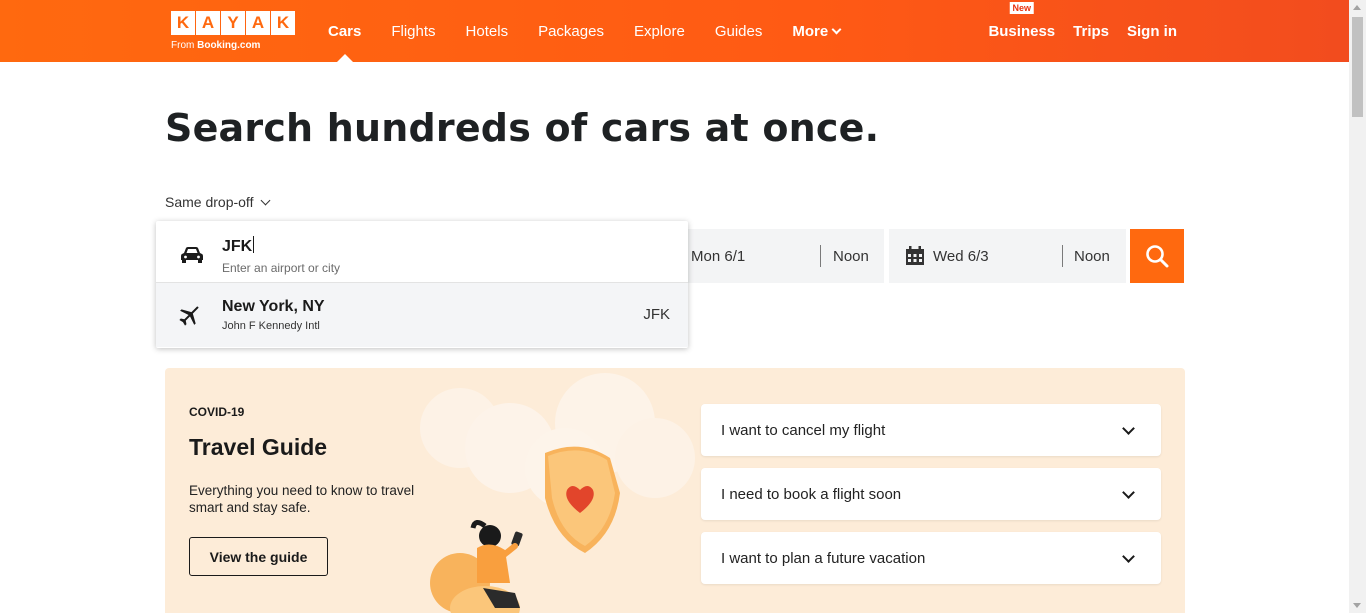 This screenshot has width=1366, height=613. I want to click on dropoff-time: Noon, so click(1092, 256).